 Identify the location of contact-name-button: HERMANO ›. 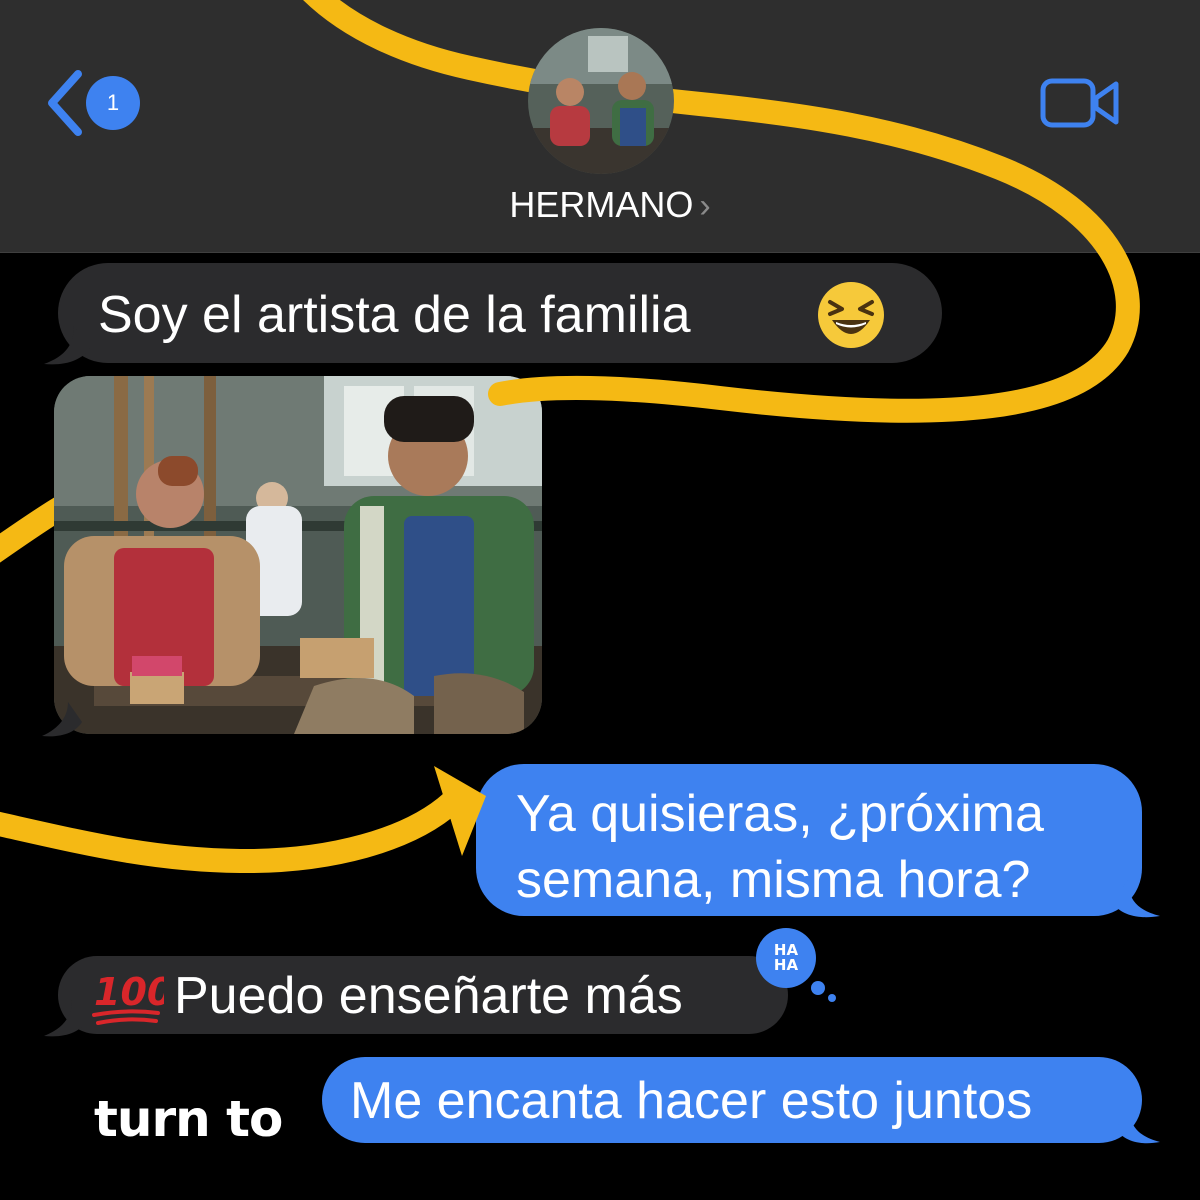
(610, 205).